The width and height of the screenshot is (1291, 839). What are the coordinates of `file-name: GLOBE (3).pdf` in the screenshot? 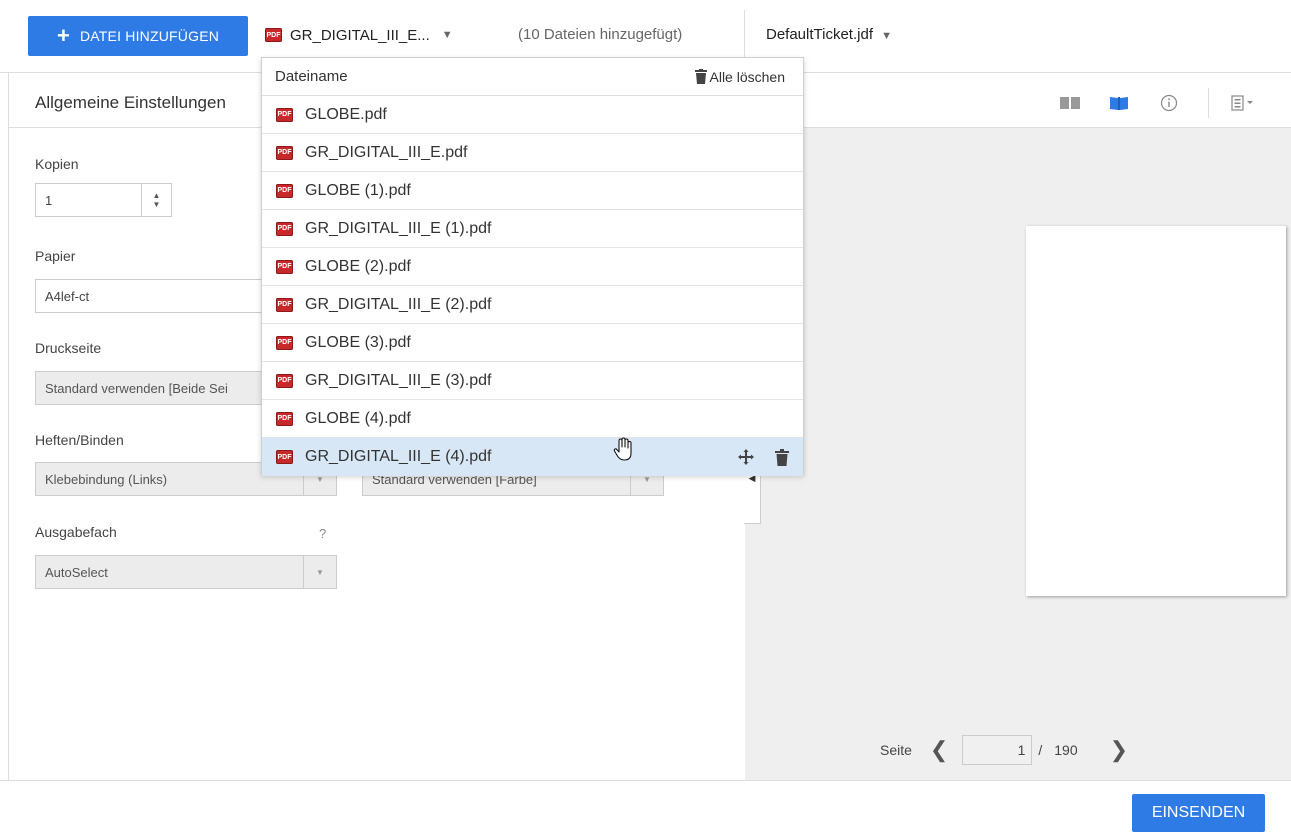 It's located at (358, 342).